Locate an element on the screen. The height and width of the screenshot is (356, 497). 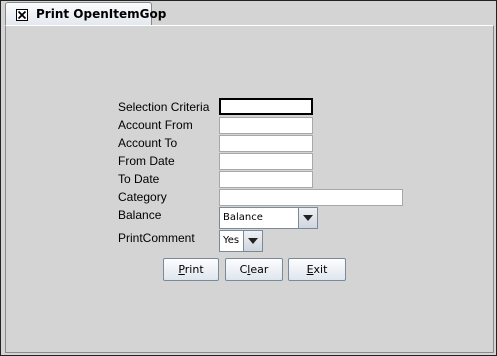
print-comment-dropdown: Yes is located at coordinates (241, 241).